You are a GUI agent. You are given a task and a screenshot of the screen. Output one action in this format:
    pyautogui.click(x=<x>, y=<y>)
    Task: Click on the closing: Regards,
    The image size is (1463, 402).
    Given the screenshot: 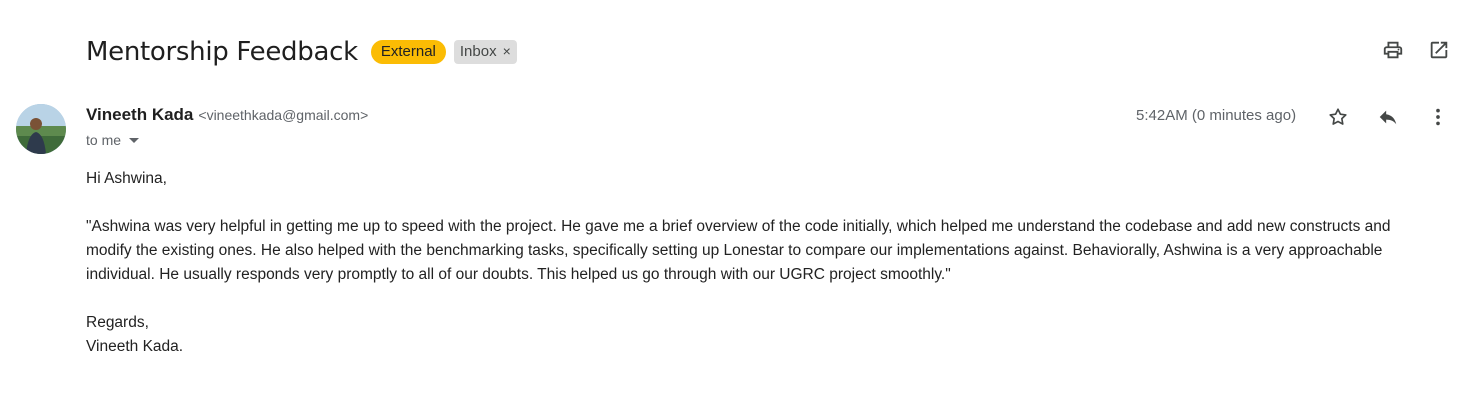 What is the action you would take?
    pyautogui.click(x=117, y=322)
    